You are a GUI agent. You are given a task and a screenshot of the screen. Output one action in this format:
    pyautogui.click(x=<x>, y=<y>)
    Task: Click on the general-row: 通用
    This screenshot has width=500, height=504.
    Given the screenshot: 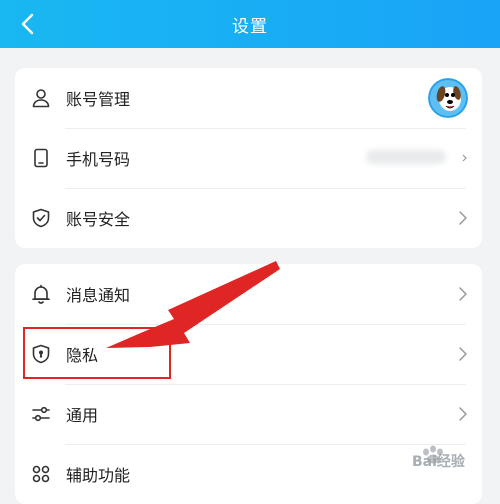 What is the action you would take?
    pyautogui.click(x=248, y=414)
    